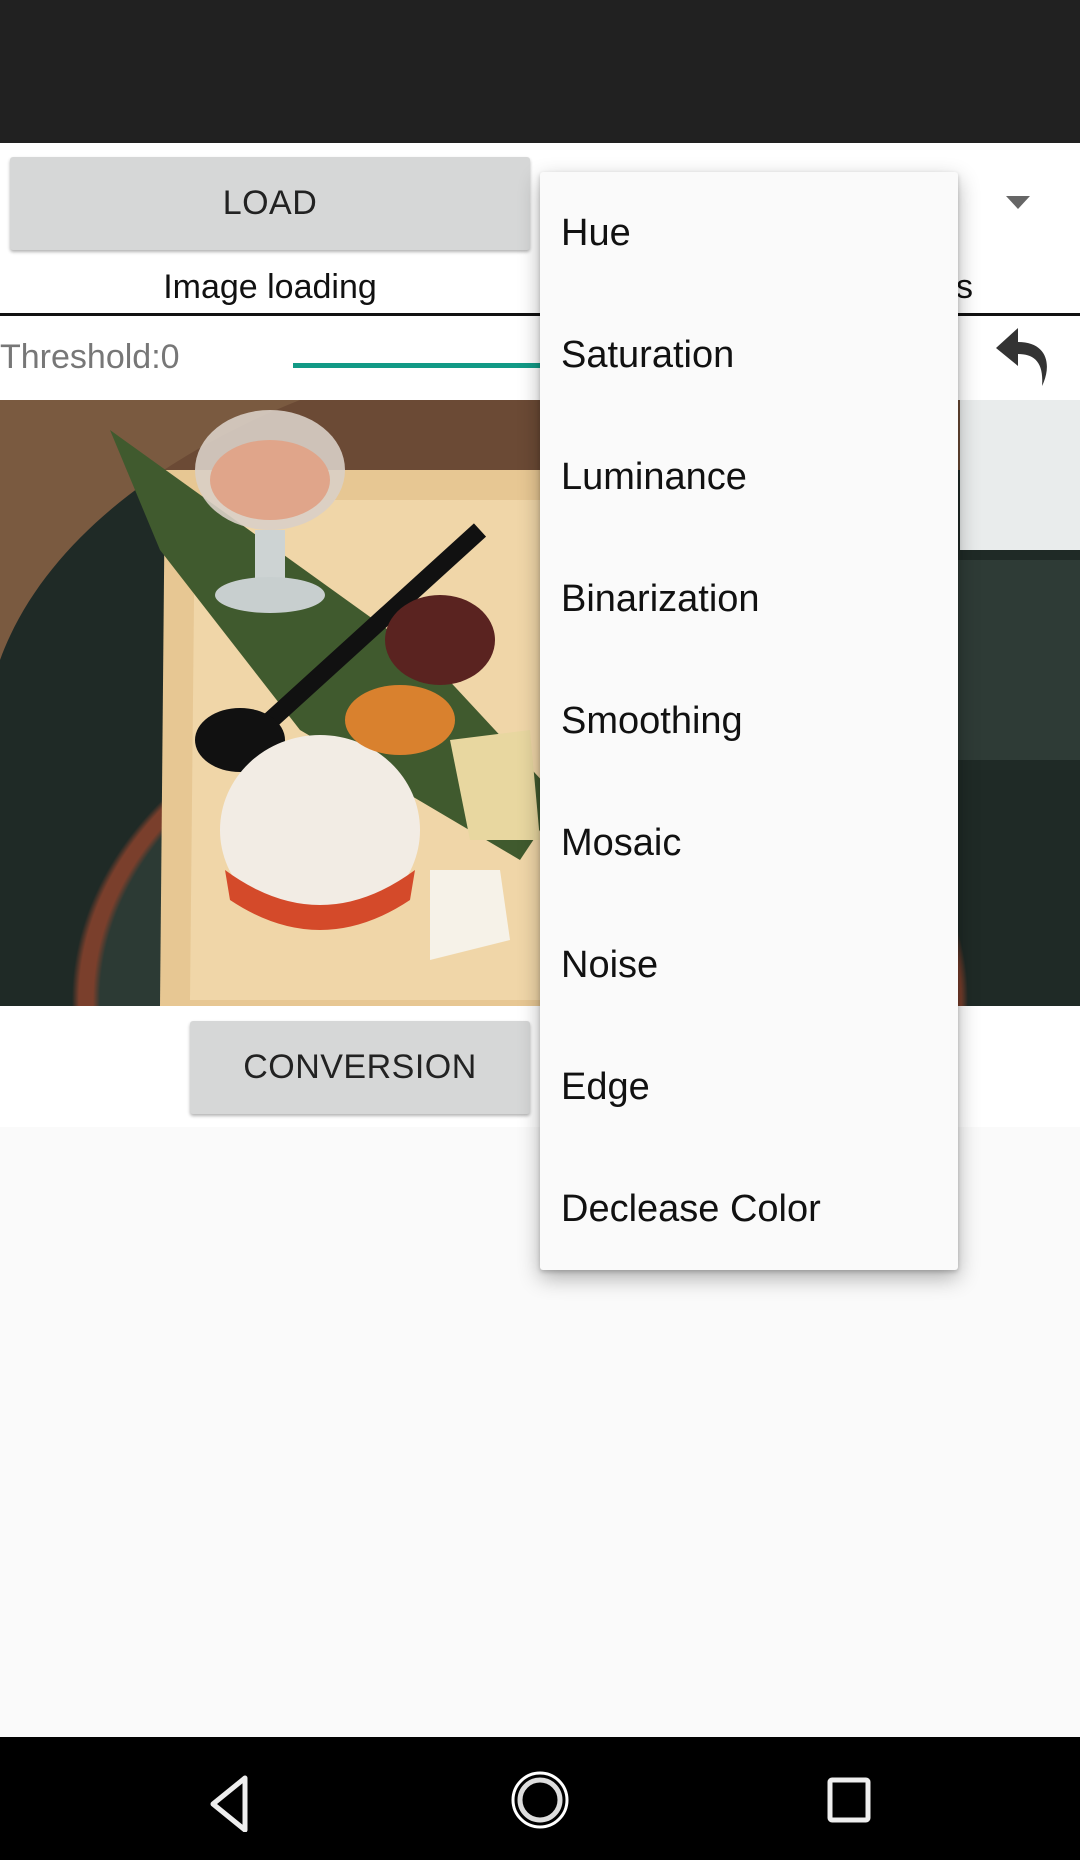 The image size is (1080, 1860). I want to click on status-bar, so click(540, 71).